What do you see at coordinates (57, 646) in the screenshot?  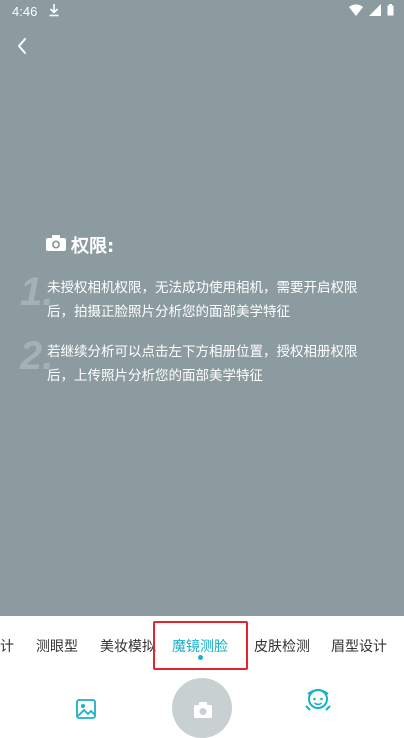 I see `tab-eye-shape: 测眼型` at bounding box center [57, 646].